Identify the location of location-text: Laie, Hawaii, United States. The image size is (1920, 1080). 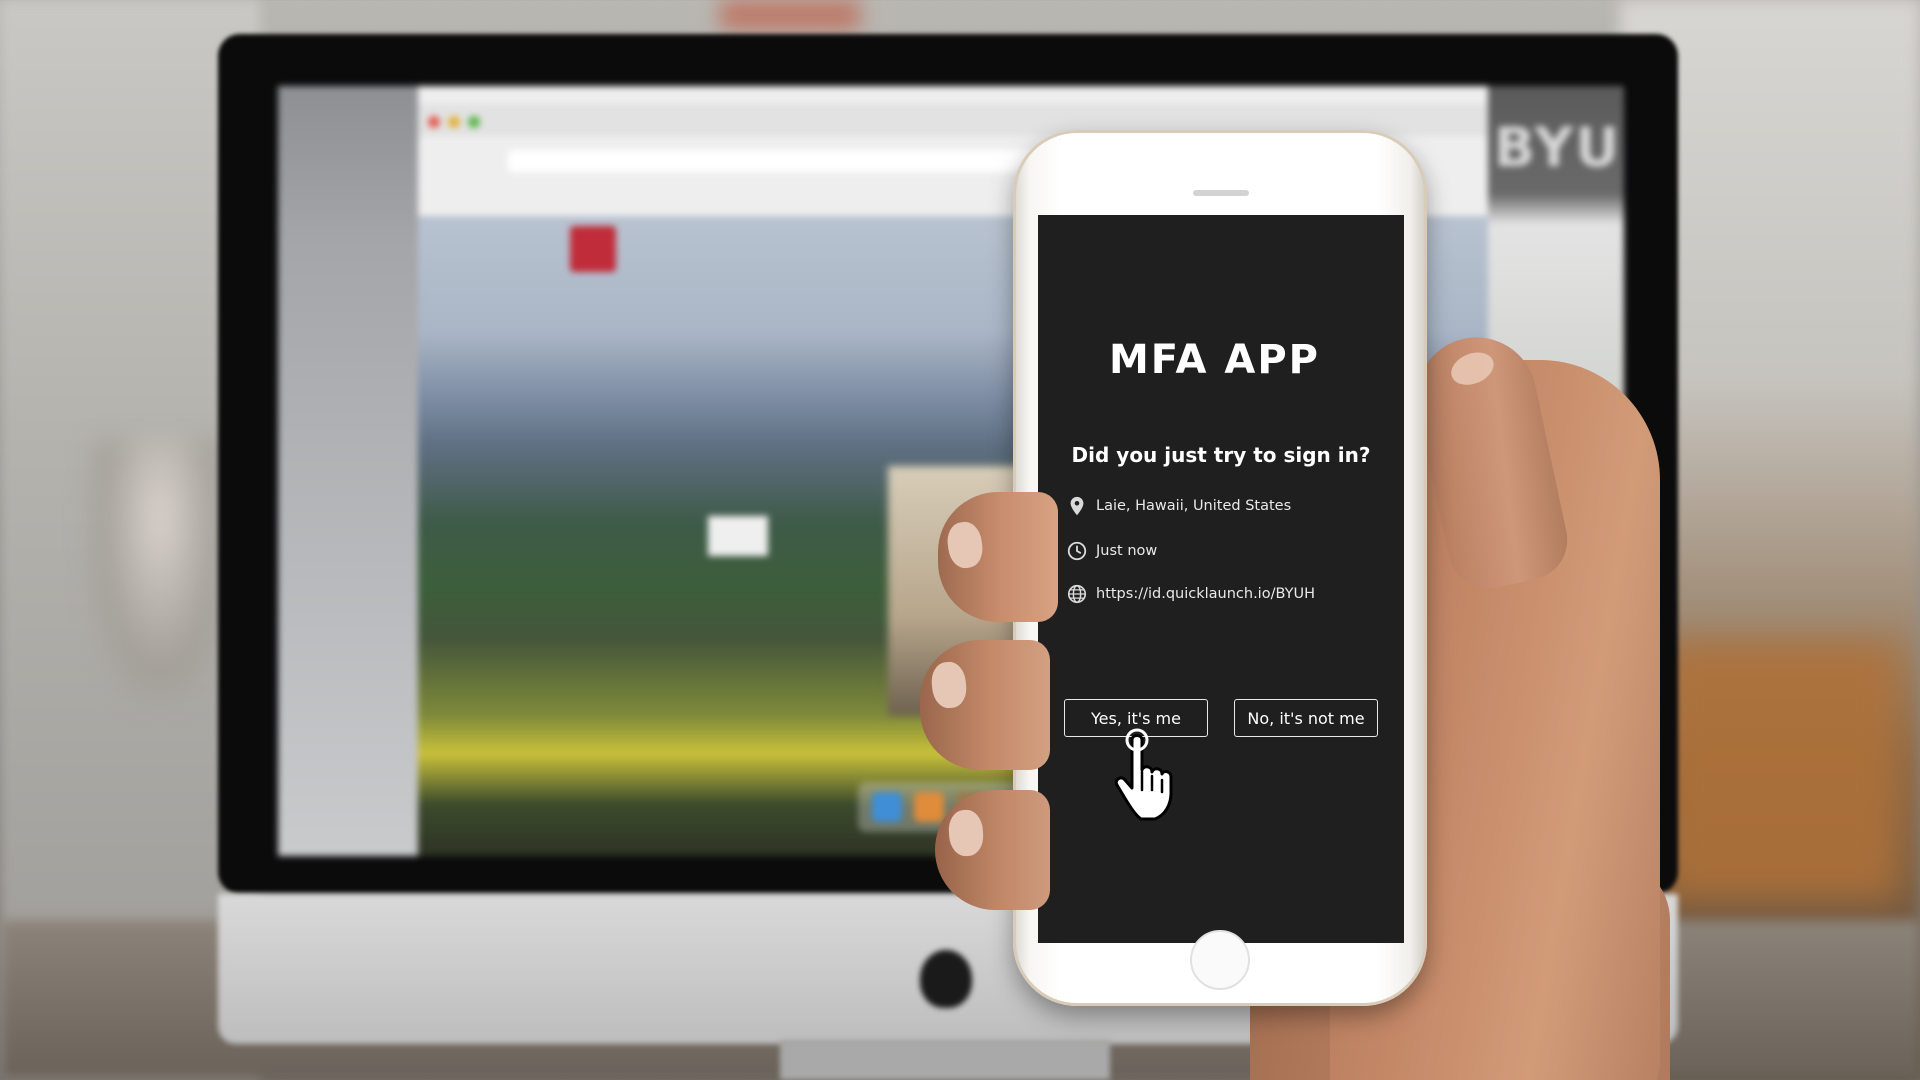
(1194, 506).